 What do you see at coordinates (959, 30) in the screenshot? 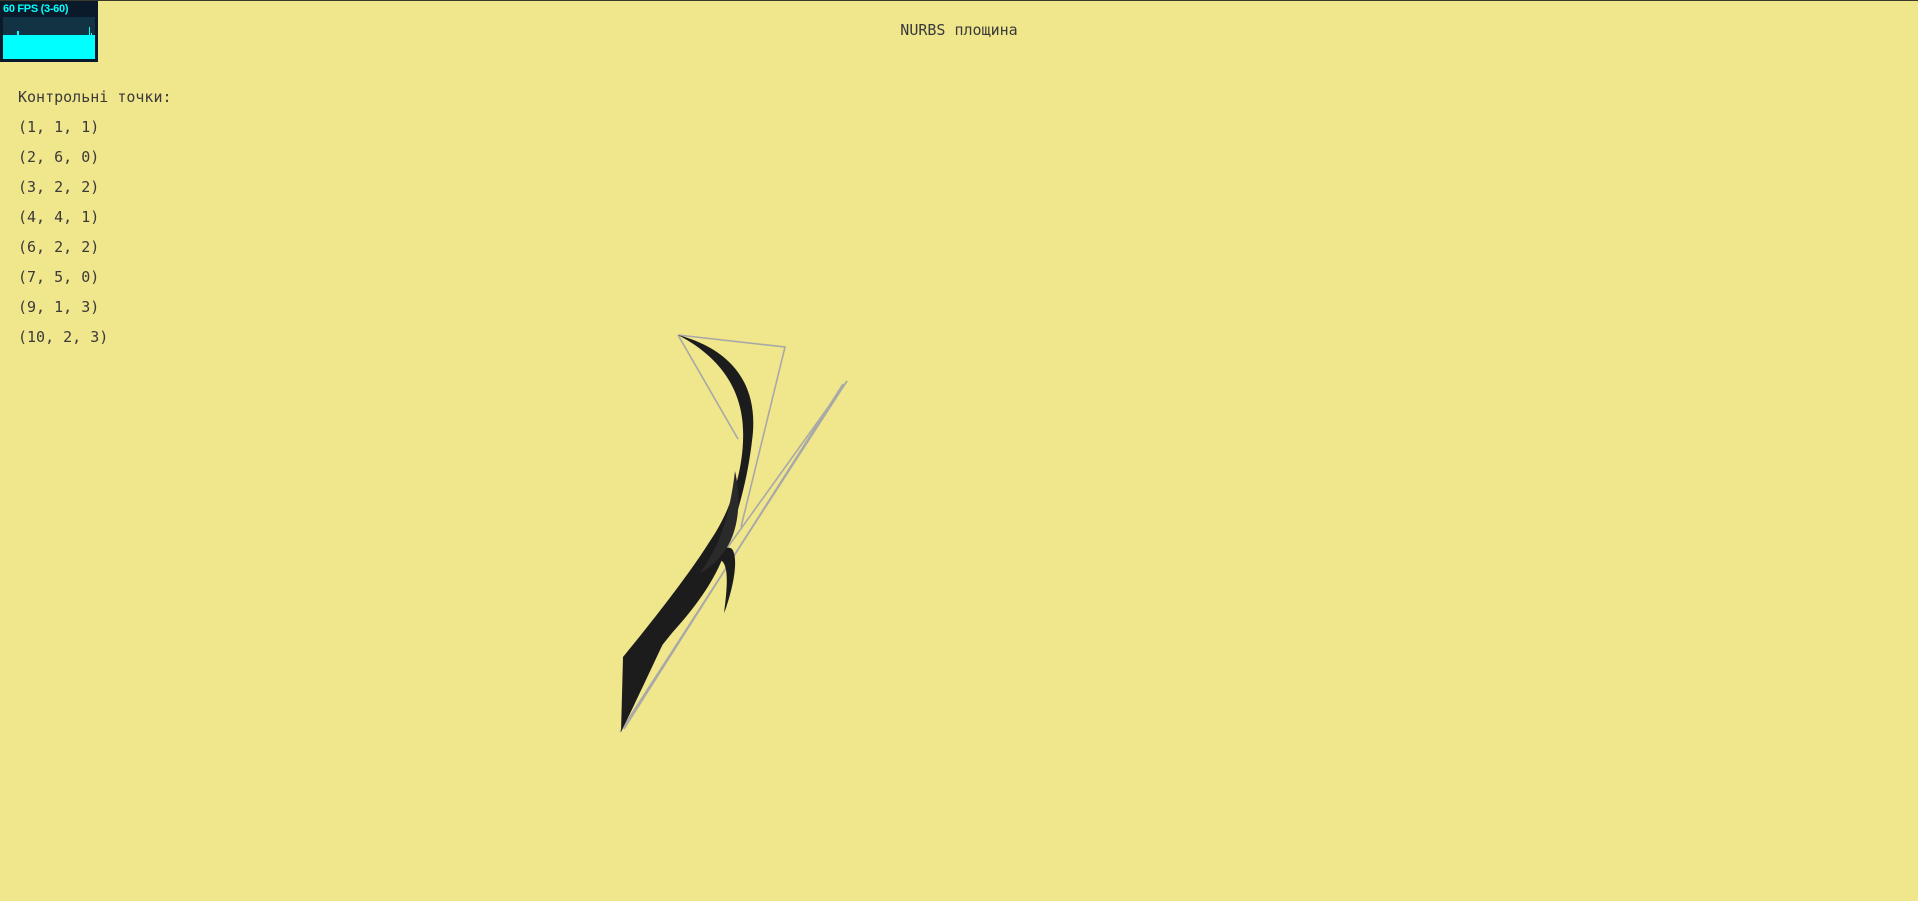
I see `page-title: NURBS площина` at bounding box center [959, 30].